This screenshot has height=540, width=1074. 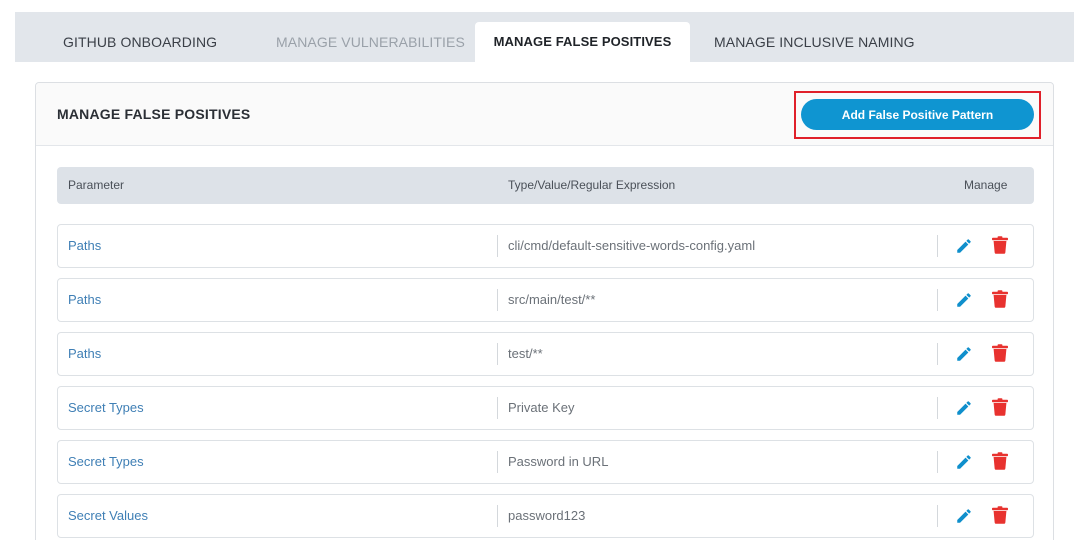 I want to click on row-value: test/**, so click(x=525, y=353).